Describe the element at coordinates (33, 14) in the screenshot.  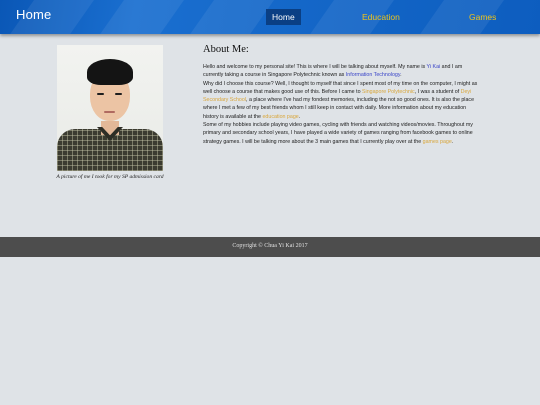
I see `site-brand-home-link: Home` at that location.